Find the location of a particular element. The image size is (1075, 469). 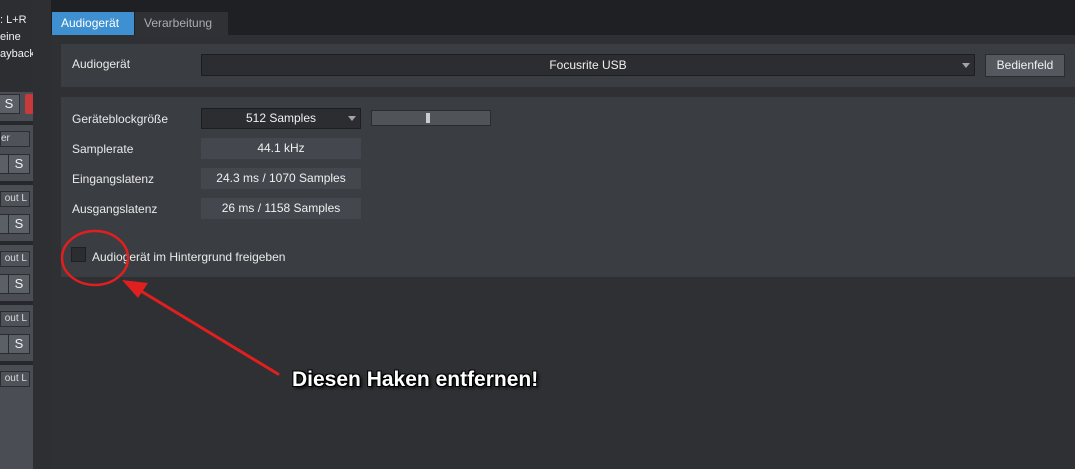

tab-audiogeraet: Audiogerät is located at coordinates (93, 23).